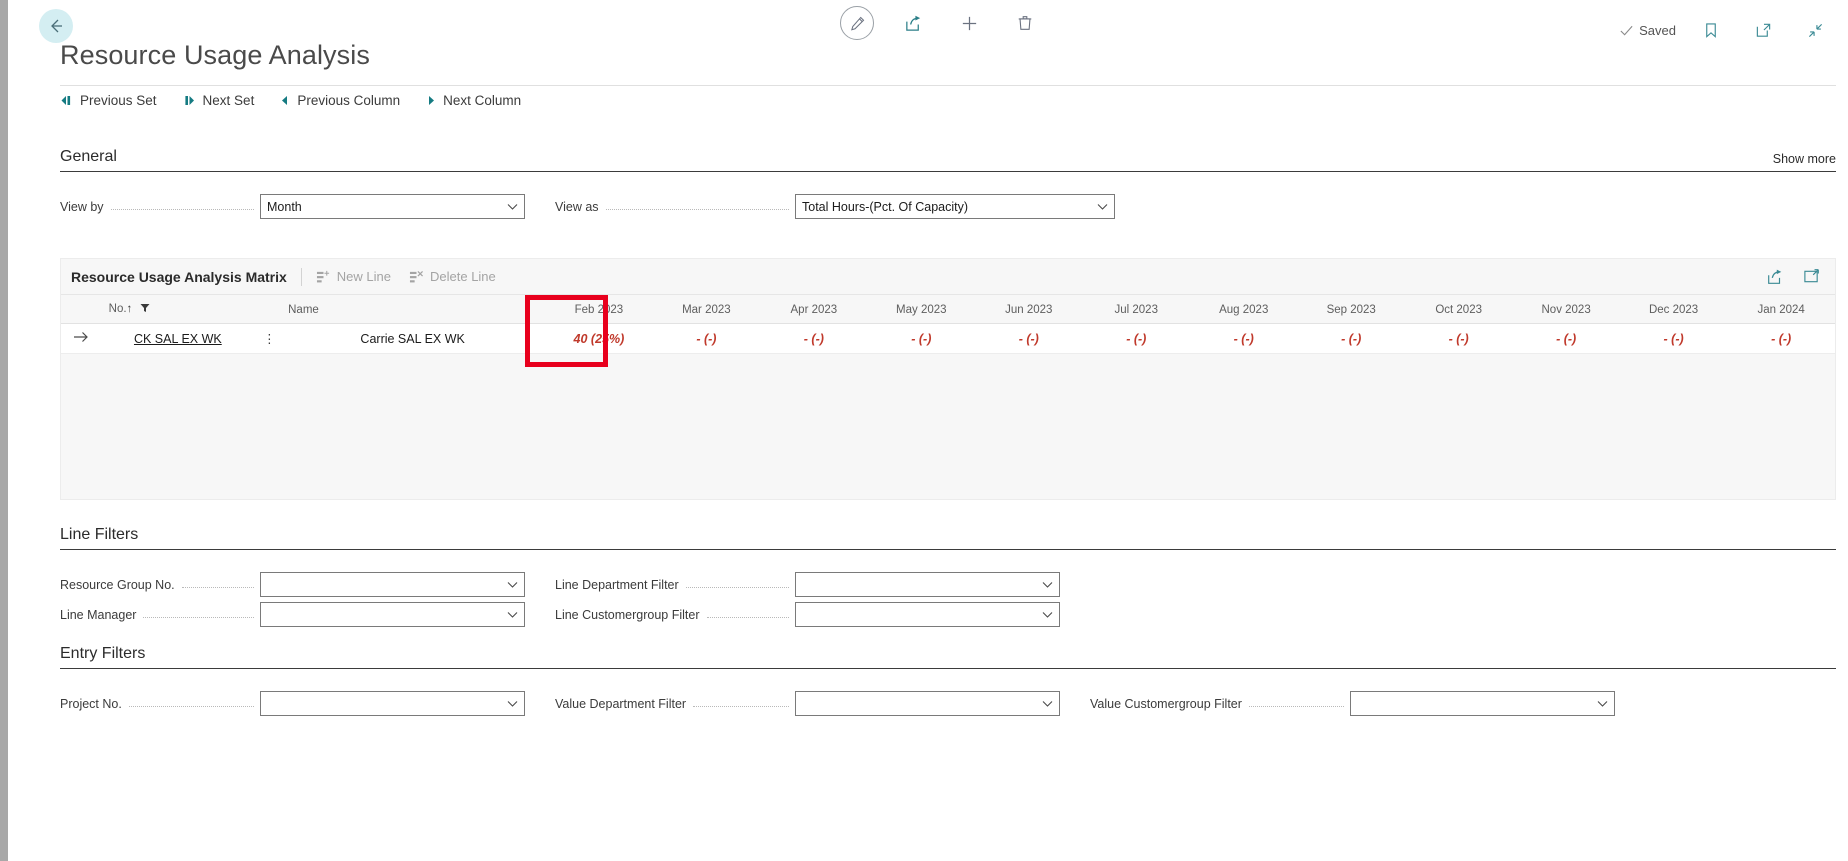  I want to click on plus-icon, so click(969, 23).